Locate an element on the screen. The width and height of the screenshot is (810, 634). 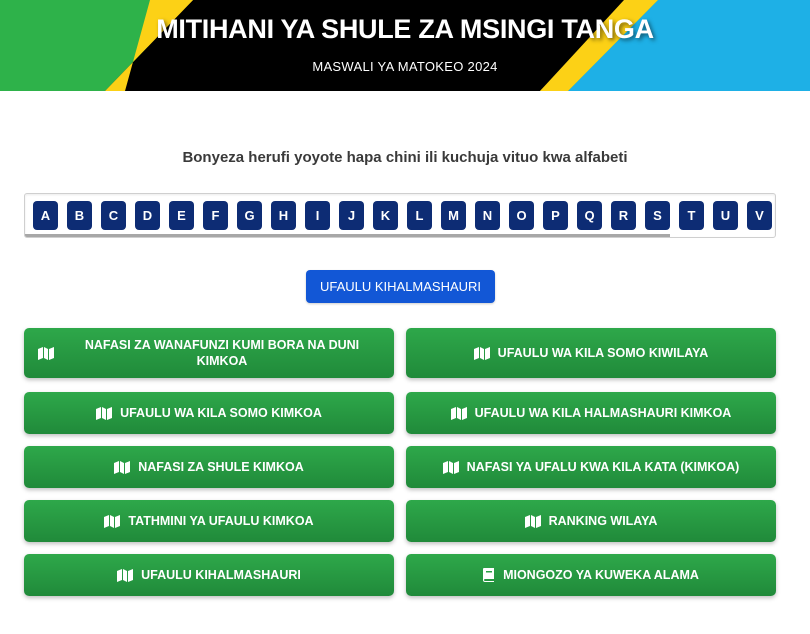
menu-button-label: UFAULU WA KILA HALMASHAURI KIMKOA is located at coordinates (603, 413).